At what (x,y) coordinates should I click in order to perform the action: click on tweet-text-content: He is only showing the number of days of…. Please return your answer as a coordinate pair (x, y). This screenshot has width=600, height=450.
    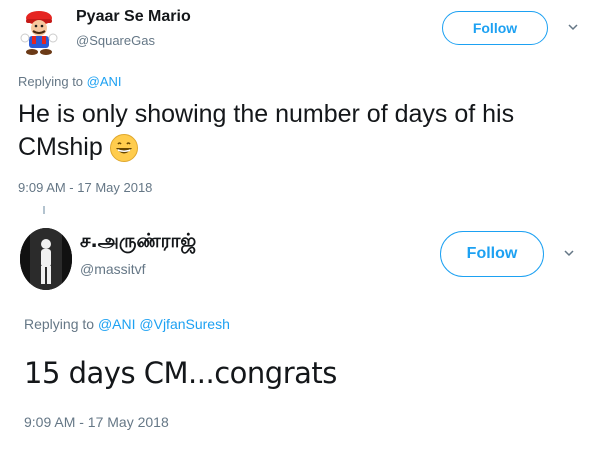
    Looking at the image, I should click on (266, 130).